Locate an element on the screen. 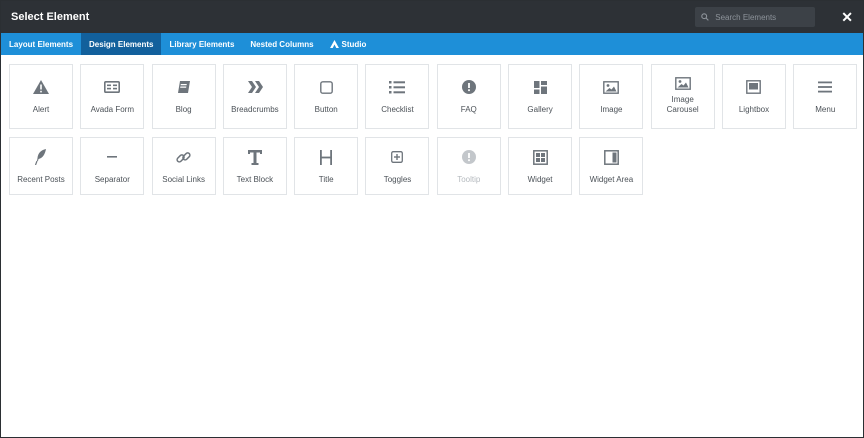  element-label: Toggles is located at coordinates (397, 179).